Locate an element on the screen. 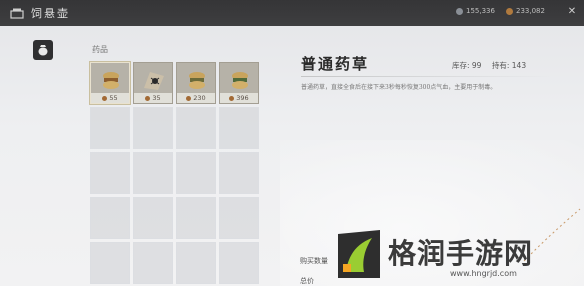 The width and height of the screenshot is (584, 286). shop-title: 饲悬壶 is located at coordinates (50, 13).